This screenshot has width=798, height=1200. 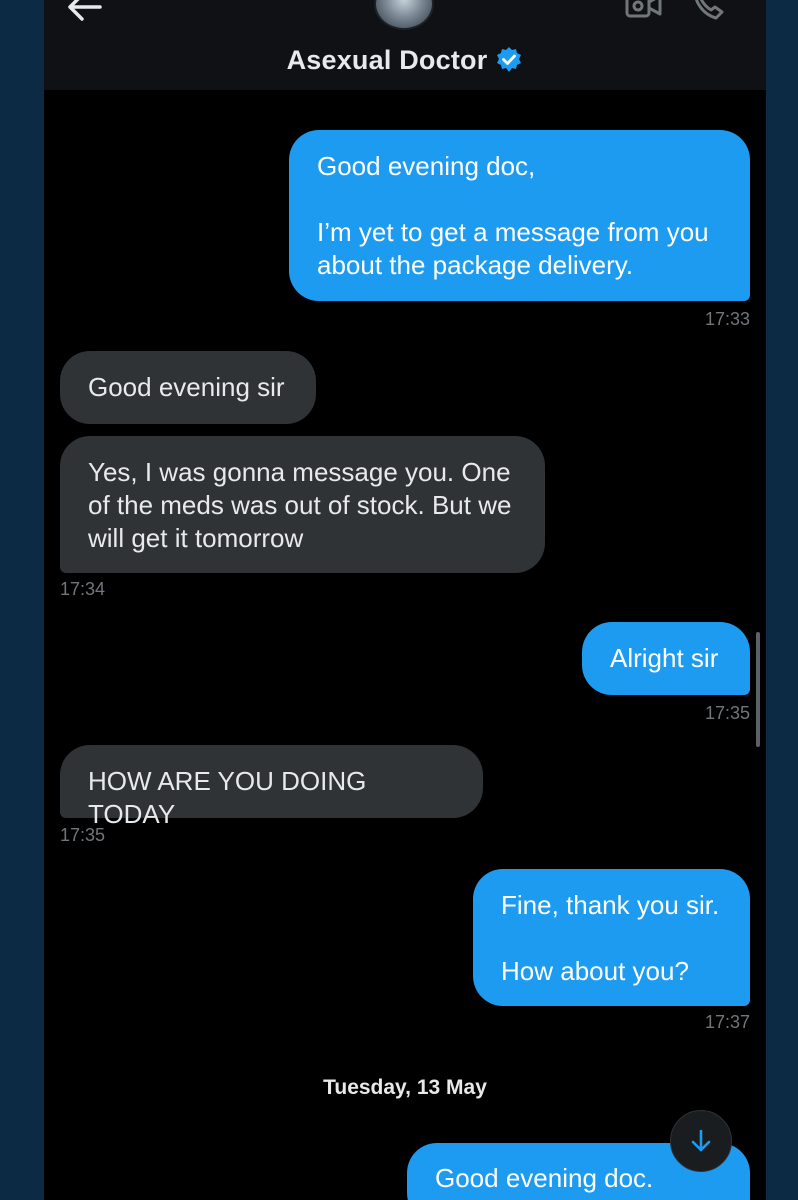 I want to click on video-call-button, so click(x=644, y=10).